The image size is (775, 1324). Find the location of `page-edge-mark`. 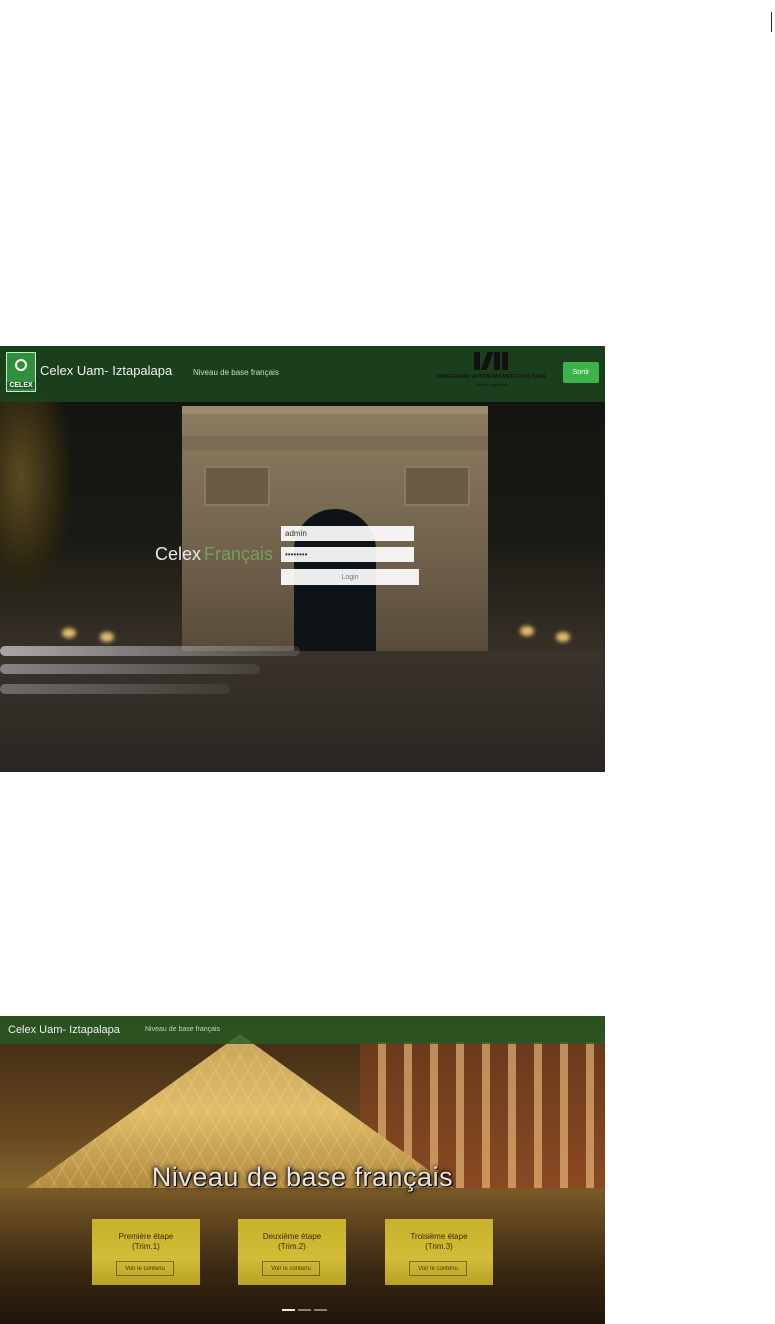

page-edge-mark is located at coordinates (771, 22).